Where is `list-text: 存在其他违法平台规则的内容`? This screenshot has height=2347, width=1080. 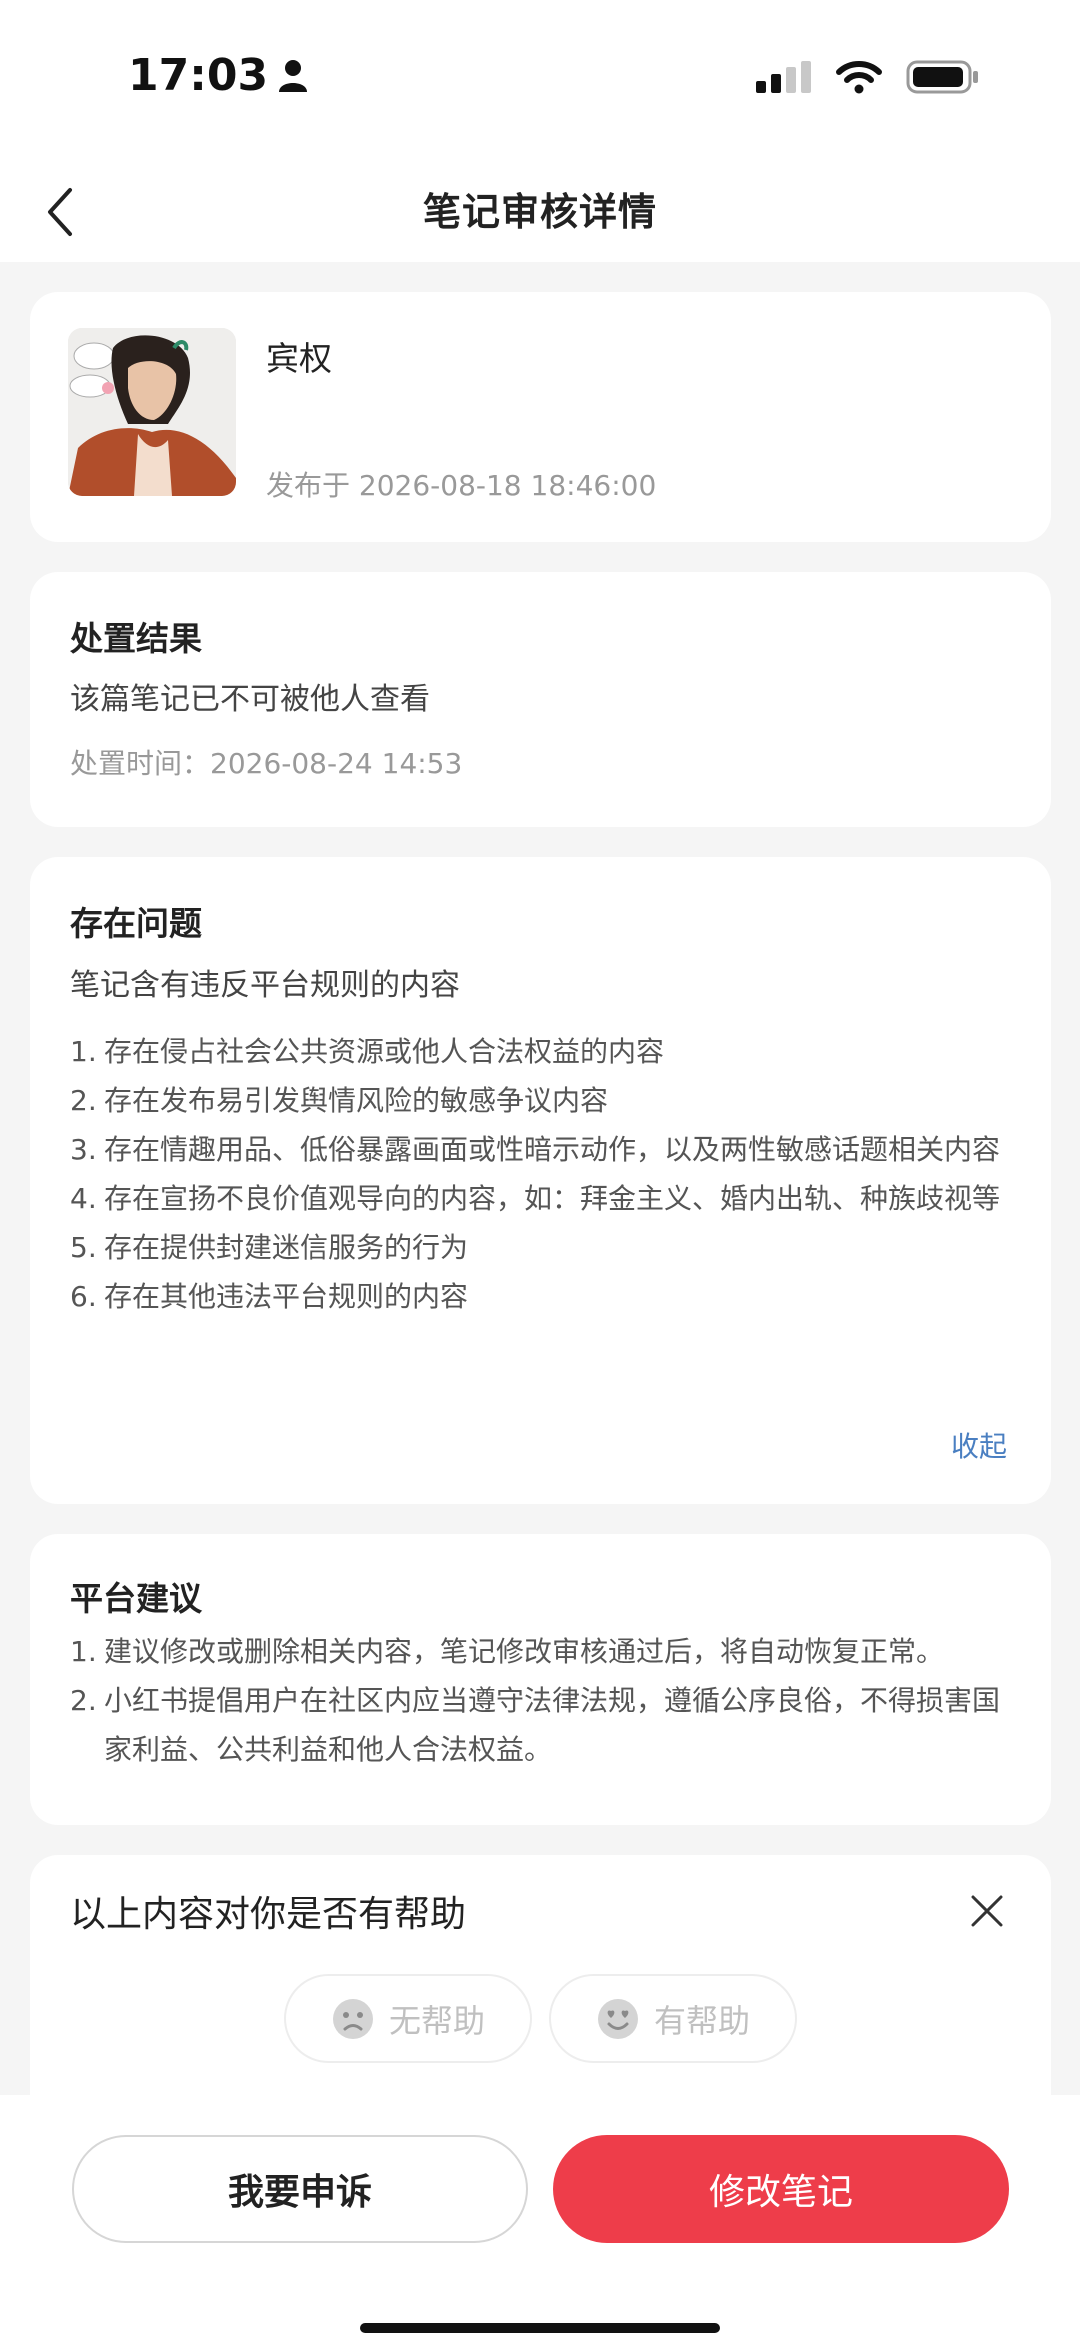 list-text: 存在其他违法平台规则的内容 is located at coordinates (286, 1296).